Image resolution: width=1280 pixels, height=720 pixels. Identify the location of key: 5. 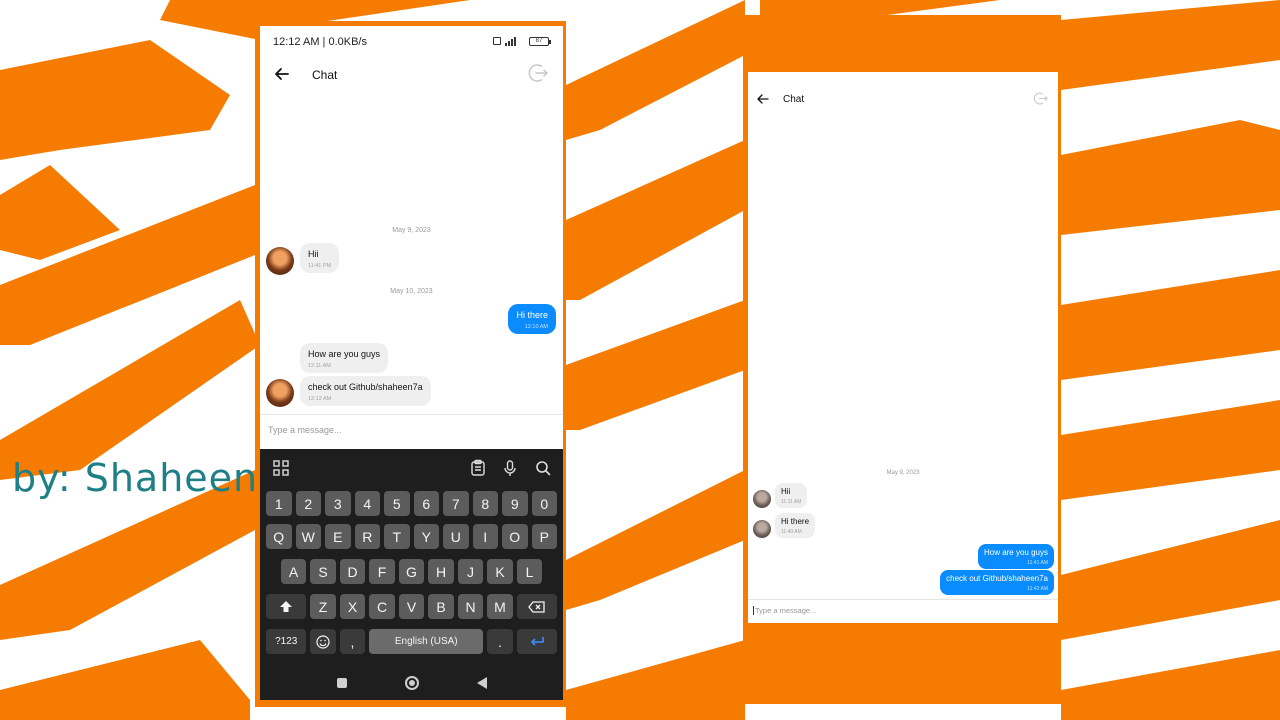
(397, 503).